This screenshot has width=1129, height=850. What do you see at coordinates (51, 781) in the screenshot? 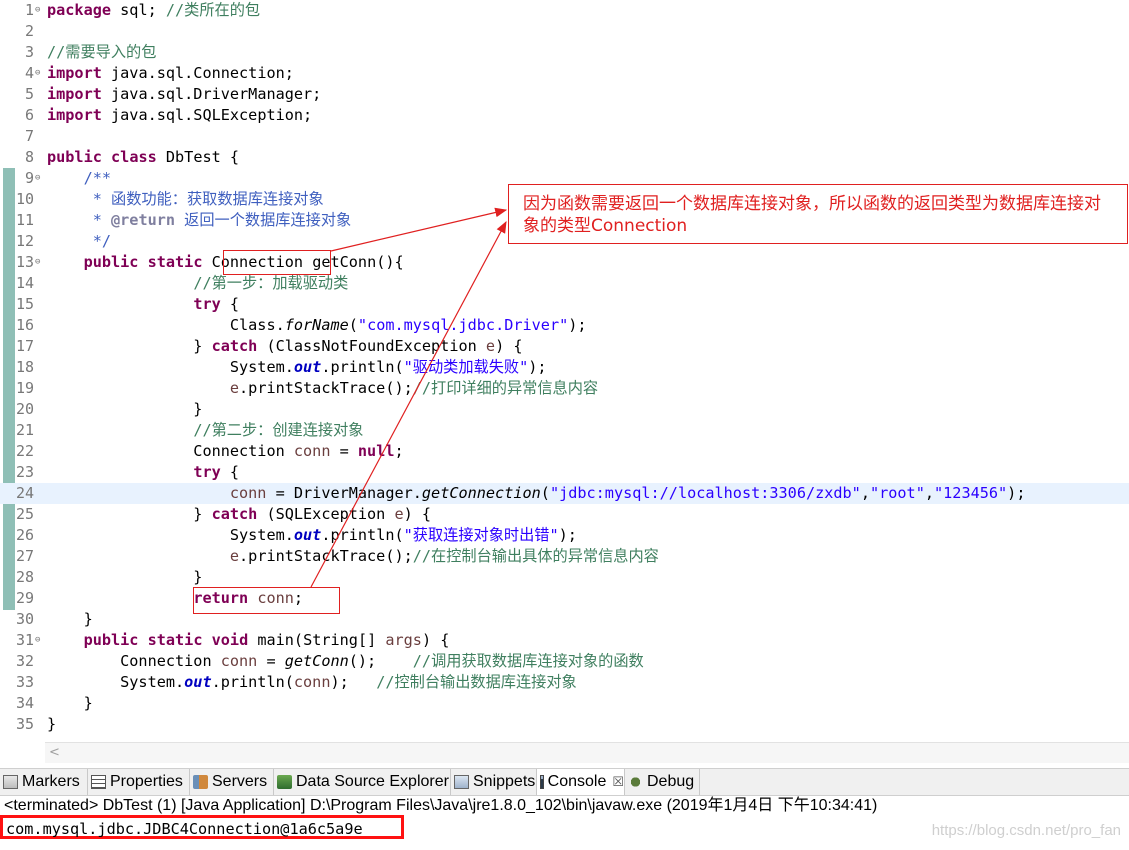
I see `tab-label: Markers` at bounding box center [51, 781].